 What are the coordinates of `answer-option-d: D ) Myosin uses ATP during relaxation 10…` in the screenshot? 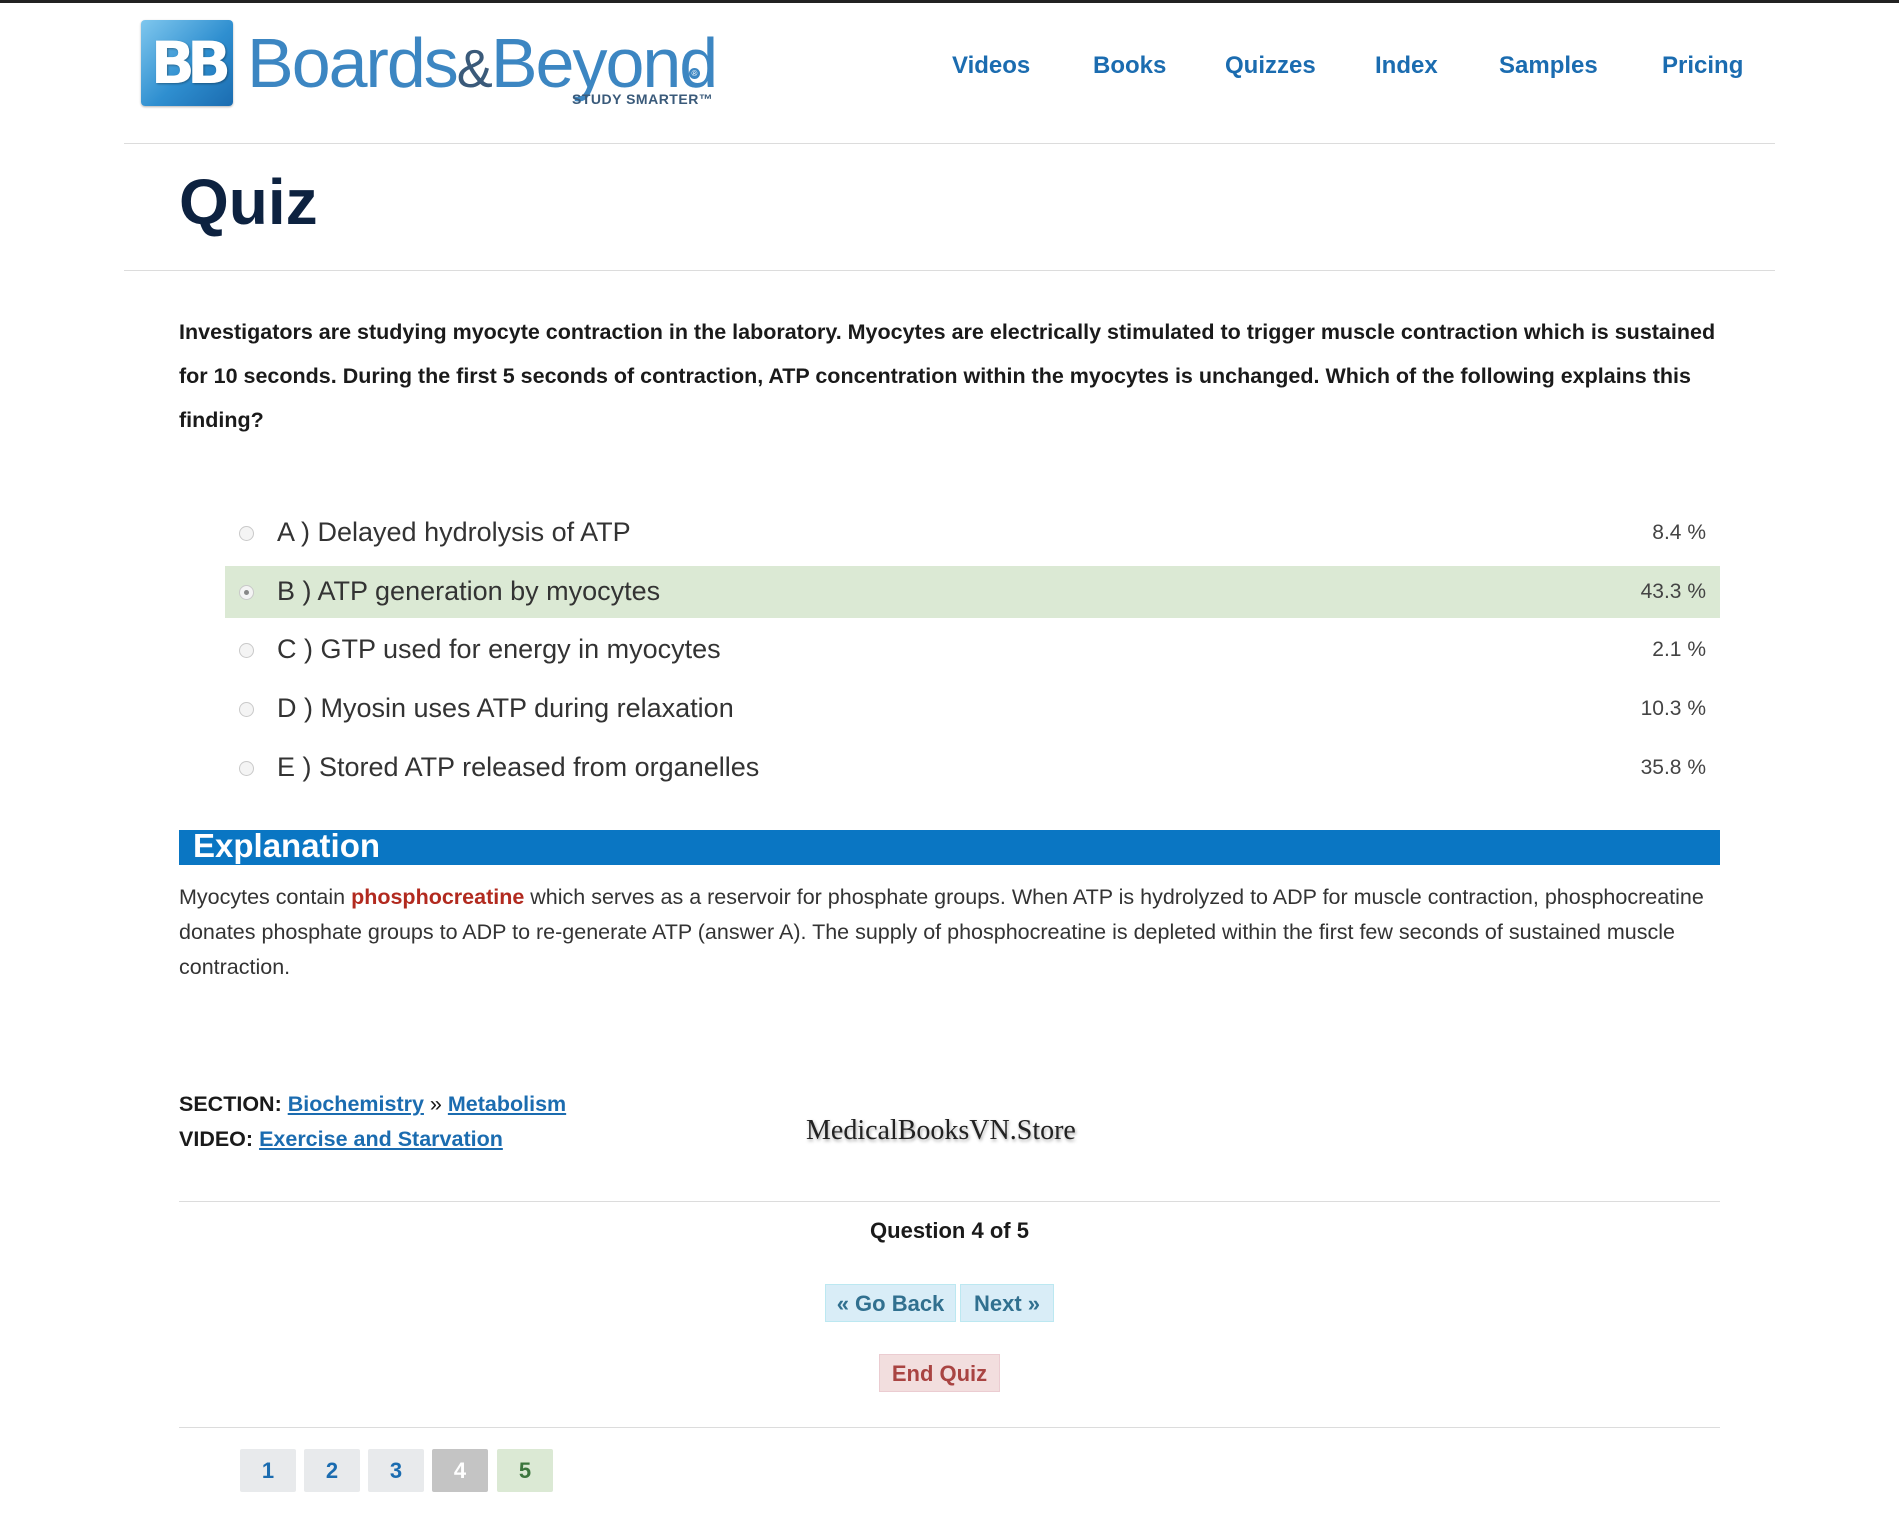 It's located at (972, 709).